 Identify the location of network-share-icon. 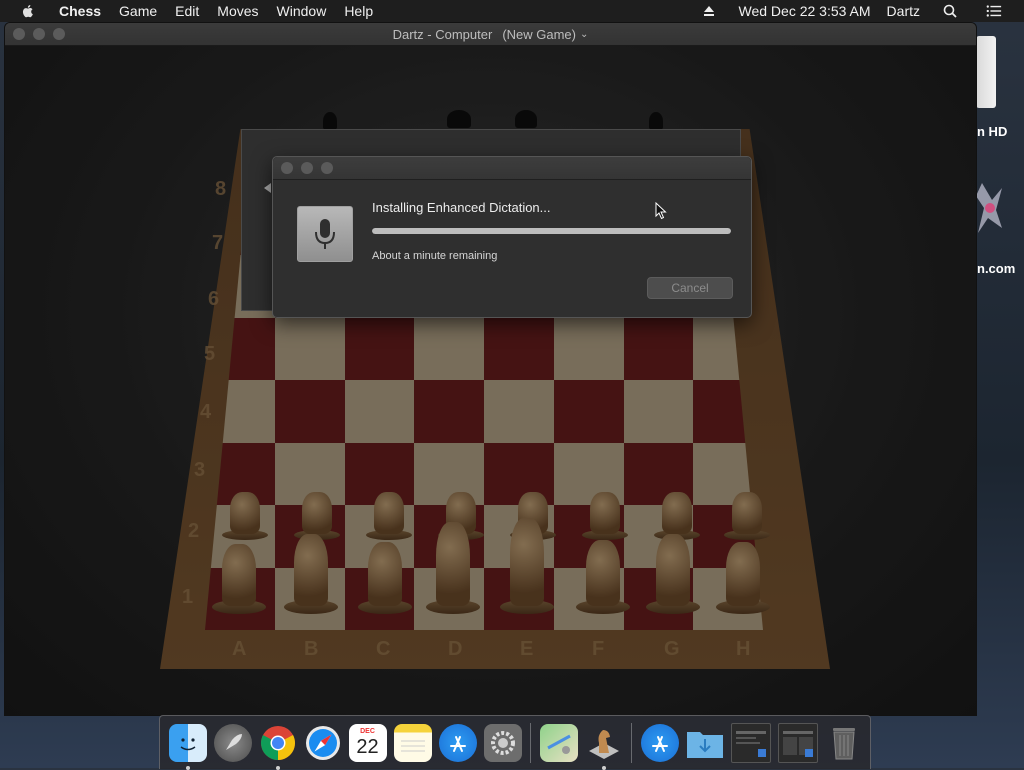
(989, 213).